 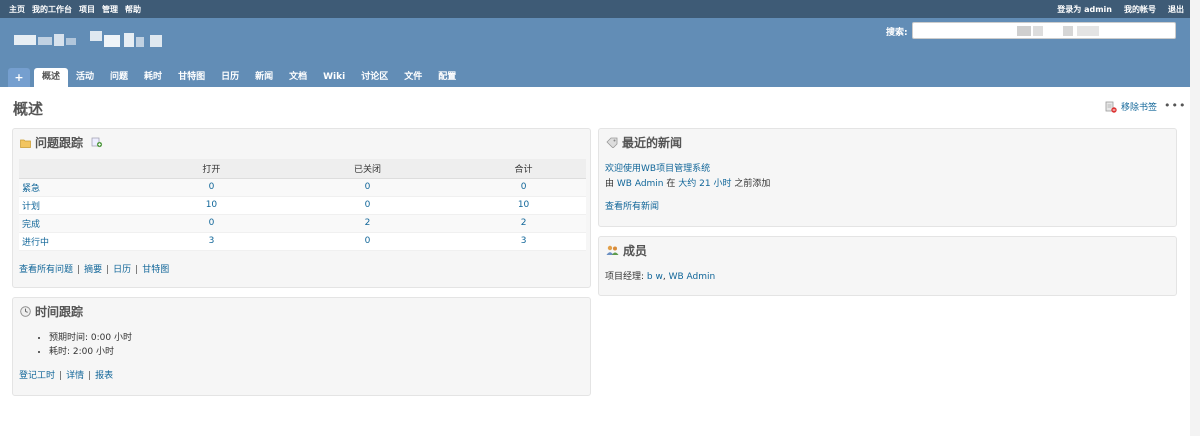 I want to click on my-account-link: 我的帐号, so click(x=1140, y=9).